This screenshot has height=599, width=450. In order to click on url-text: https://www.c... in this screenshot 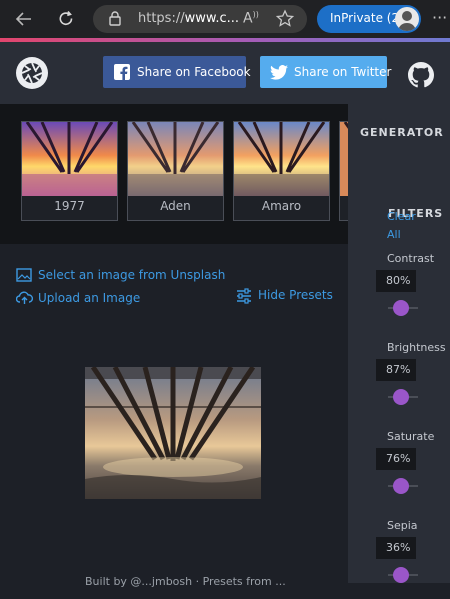, I will do `click(188, 18)`.